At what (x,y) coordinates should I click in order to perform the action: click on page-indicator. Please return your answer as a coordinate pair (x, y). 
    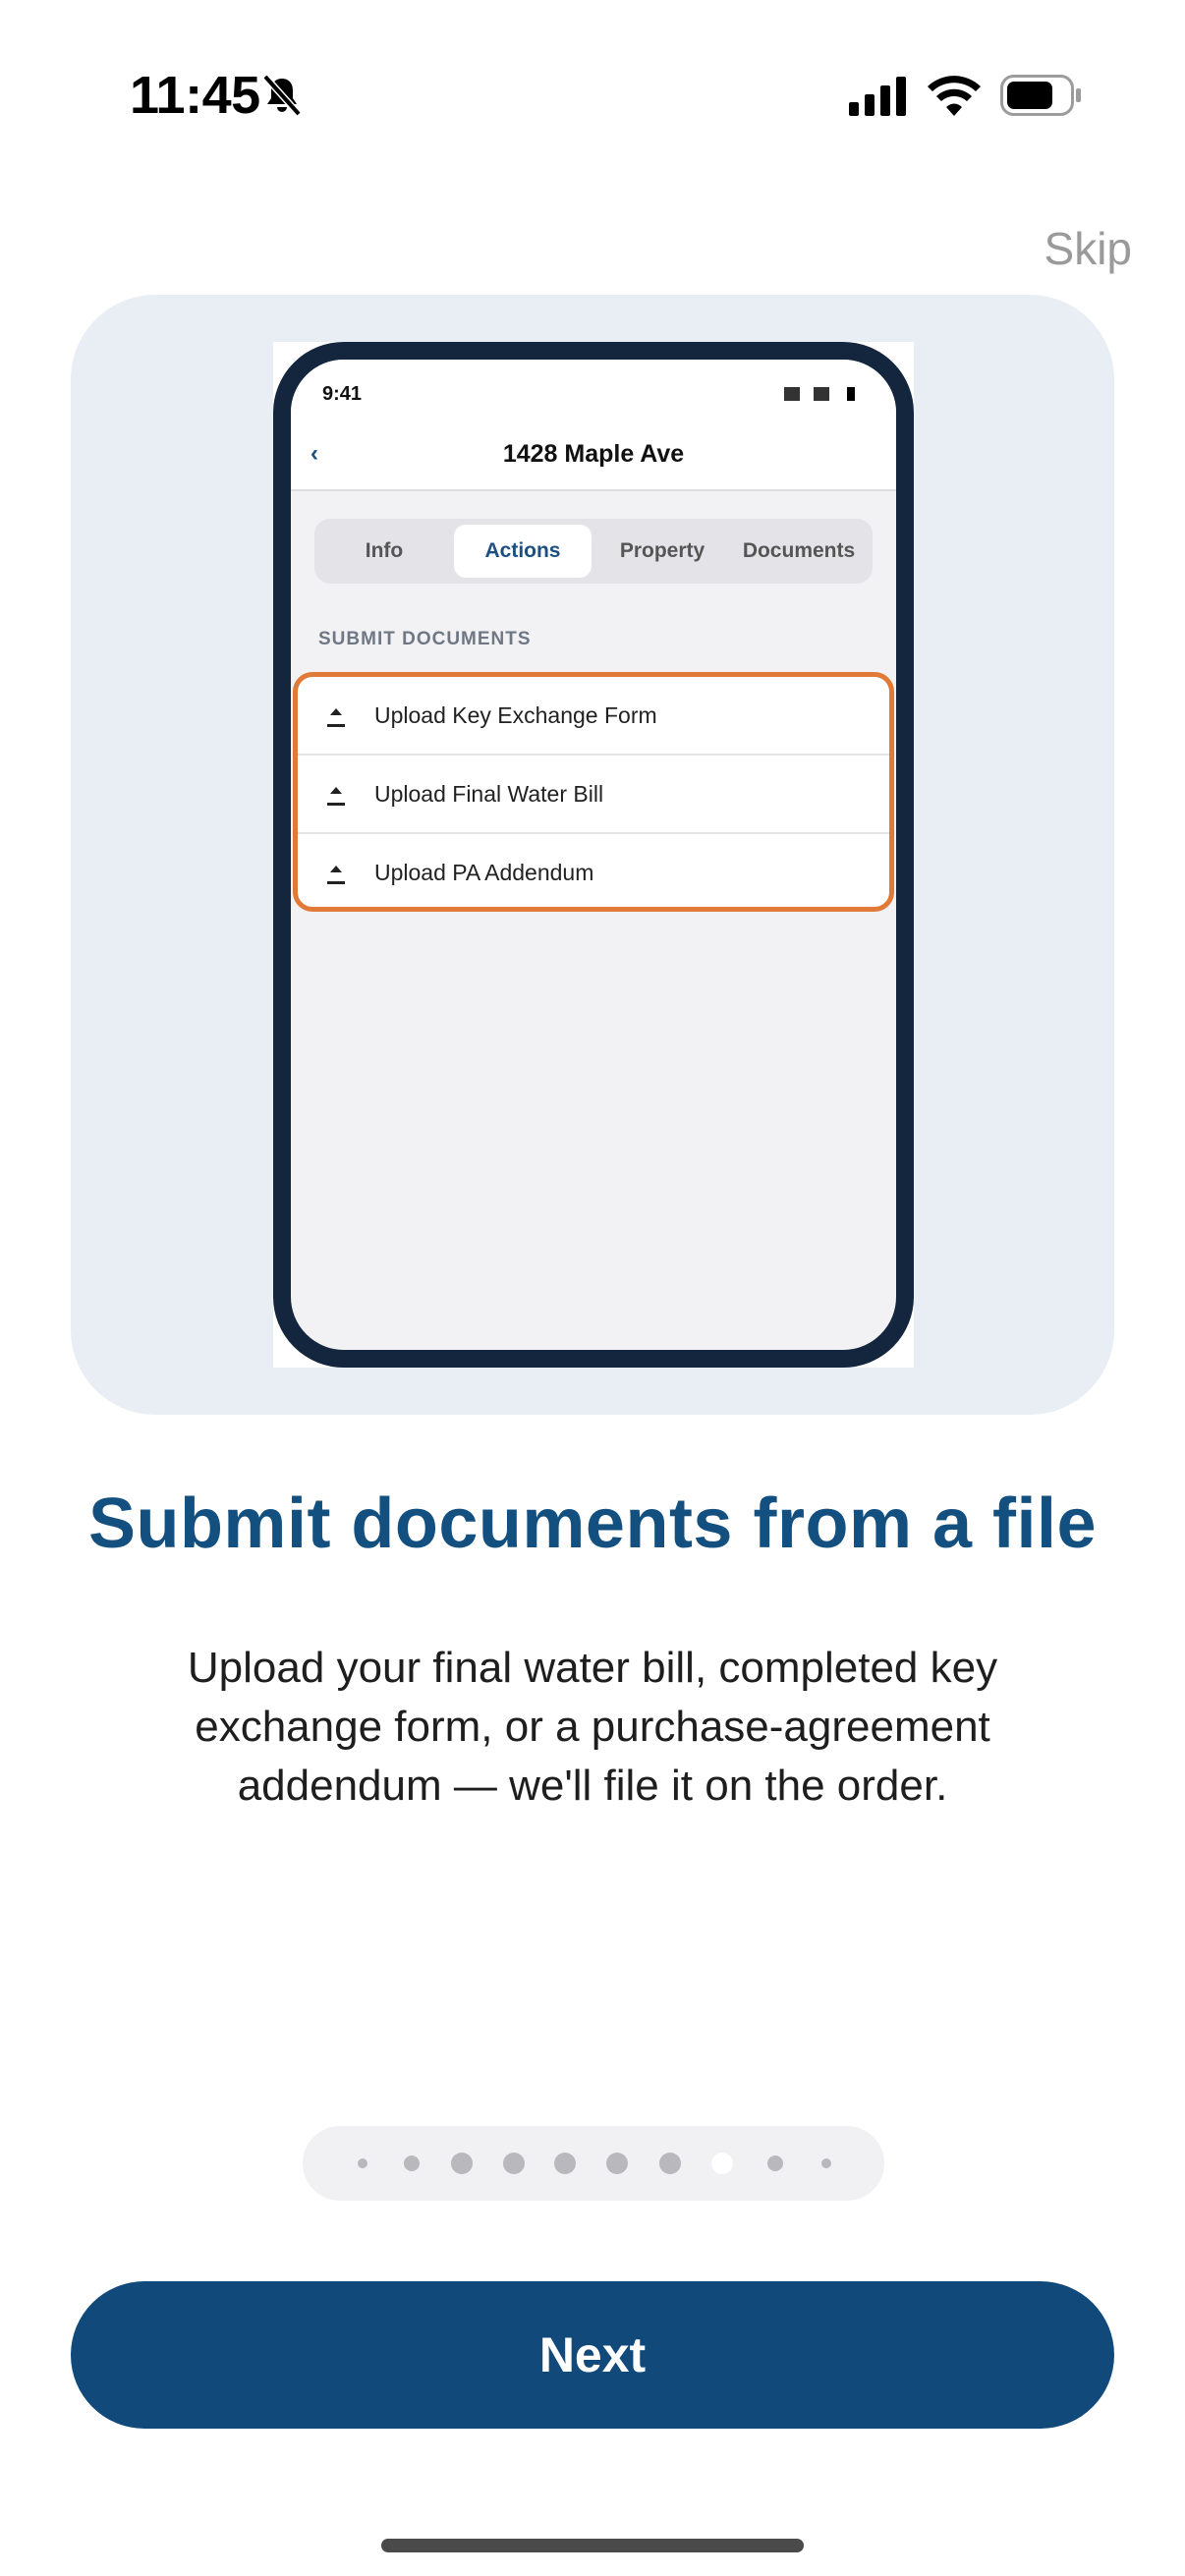
    Looking at the image, I should click on (594, 2163).